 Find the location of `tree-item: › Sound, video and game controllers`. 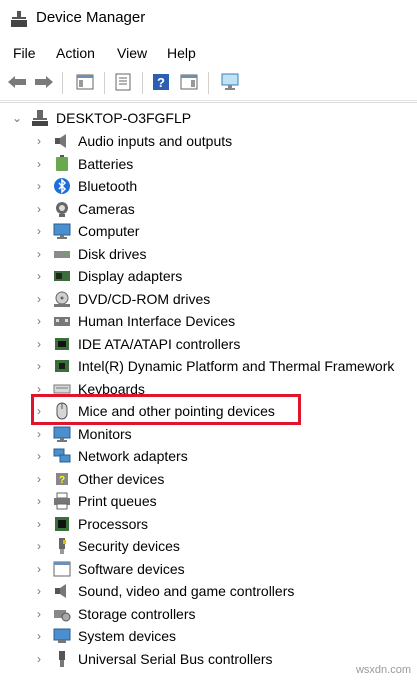

tree-item: › Sound, video and game controllers is located at coordinates (163, 591).